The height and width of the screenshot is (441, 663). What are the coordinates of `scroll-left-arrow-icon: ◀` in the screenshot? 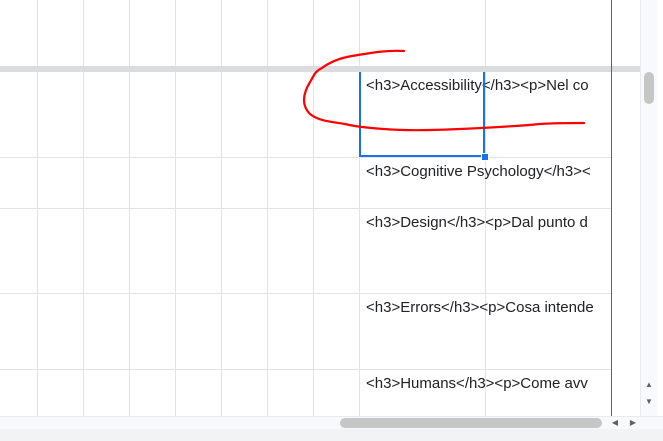 It's located at (615, 422).